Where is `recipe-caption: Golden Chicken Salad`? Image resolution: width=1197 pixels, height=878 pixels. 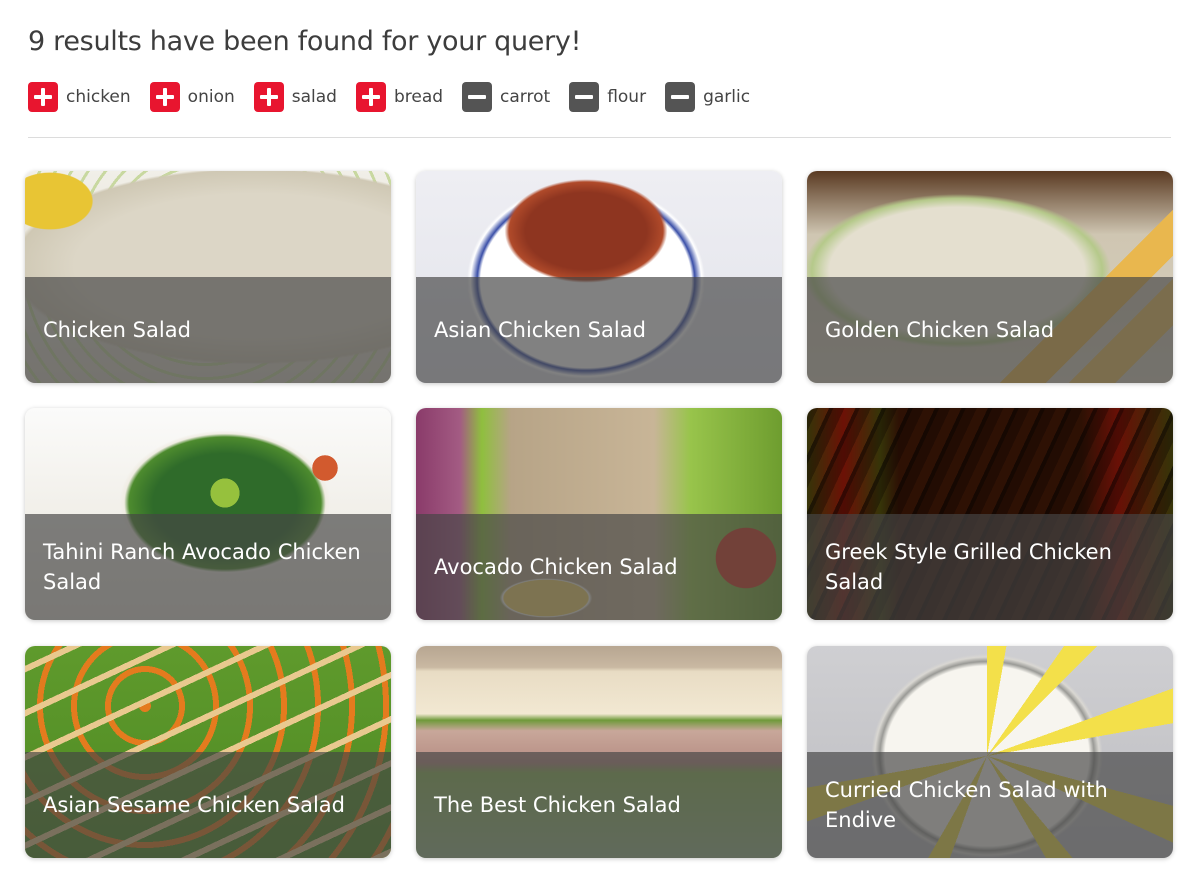 recipe-caption: Golden Chicken Salad is located at coordinates (990, 330).